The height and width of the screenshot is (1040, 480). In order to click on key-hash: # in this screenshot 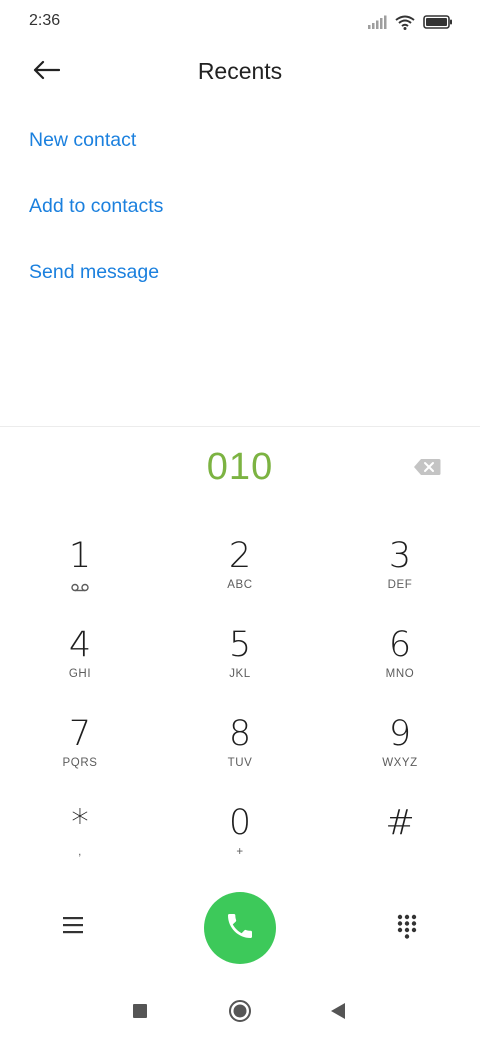, I will do `click(400, 839)`.